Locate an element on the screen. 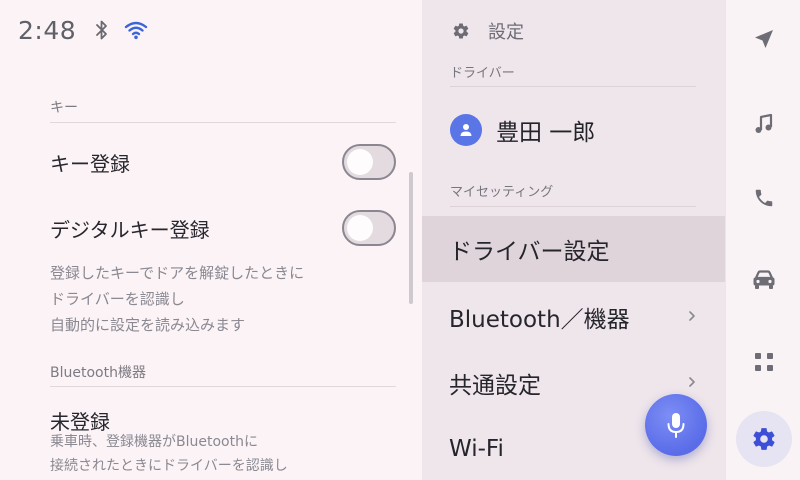 The height and width of the screenshot is (480, 800). nav-apps-button is located at coordinates (764, 362).